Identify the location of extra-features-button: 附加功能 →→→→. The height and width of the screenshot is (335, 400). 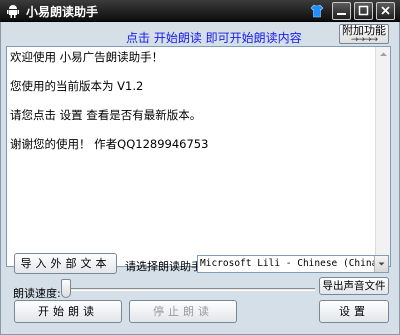
(364, 34).